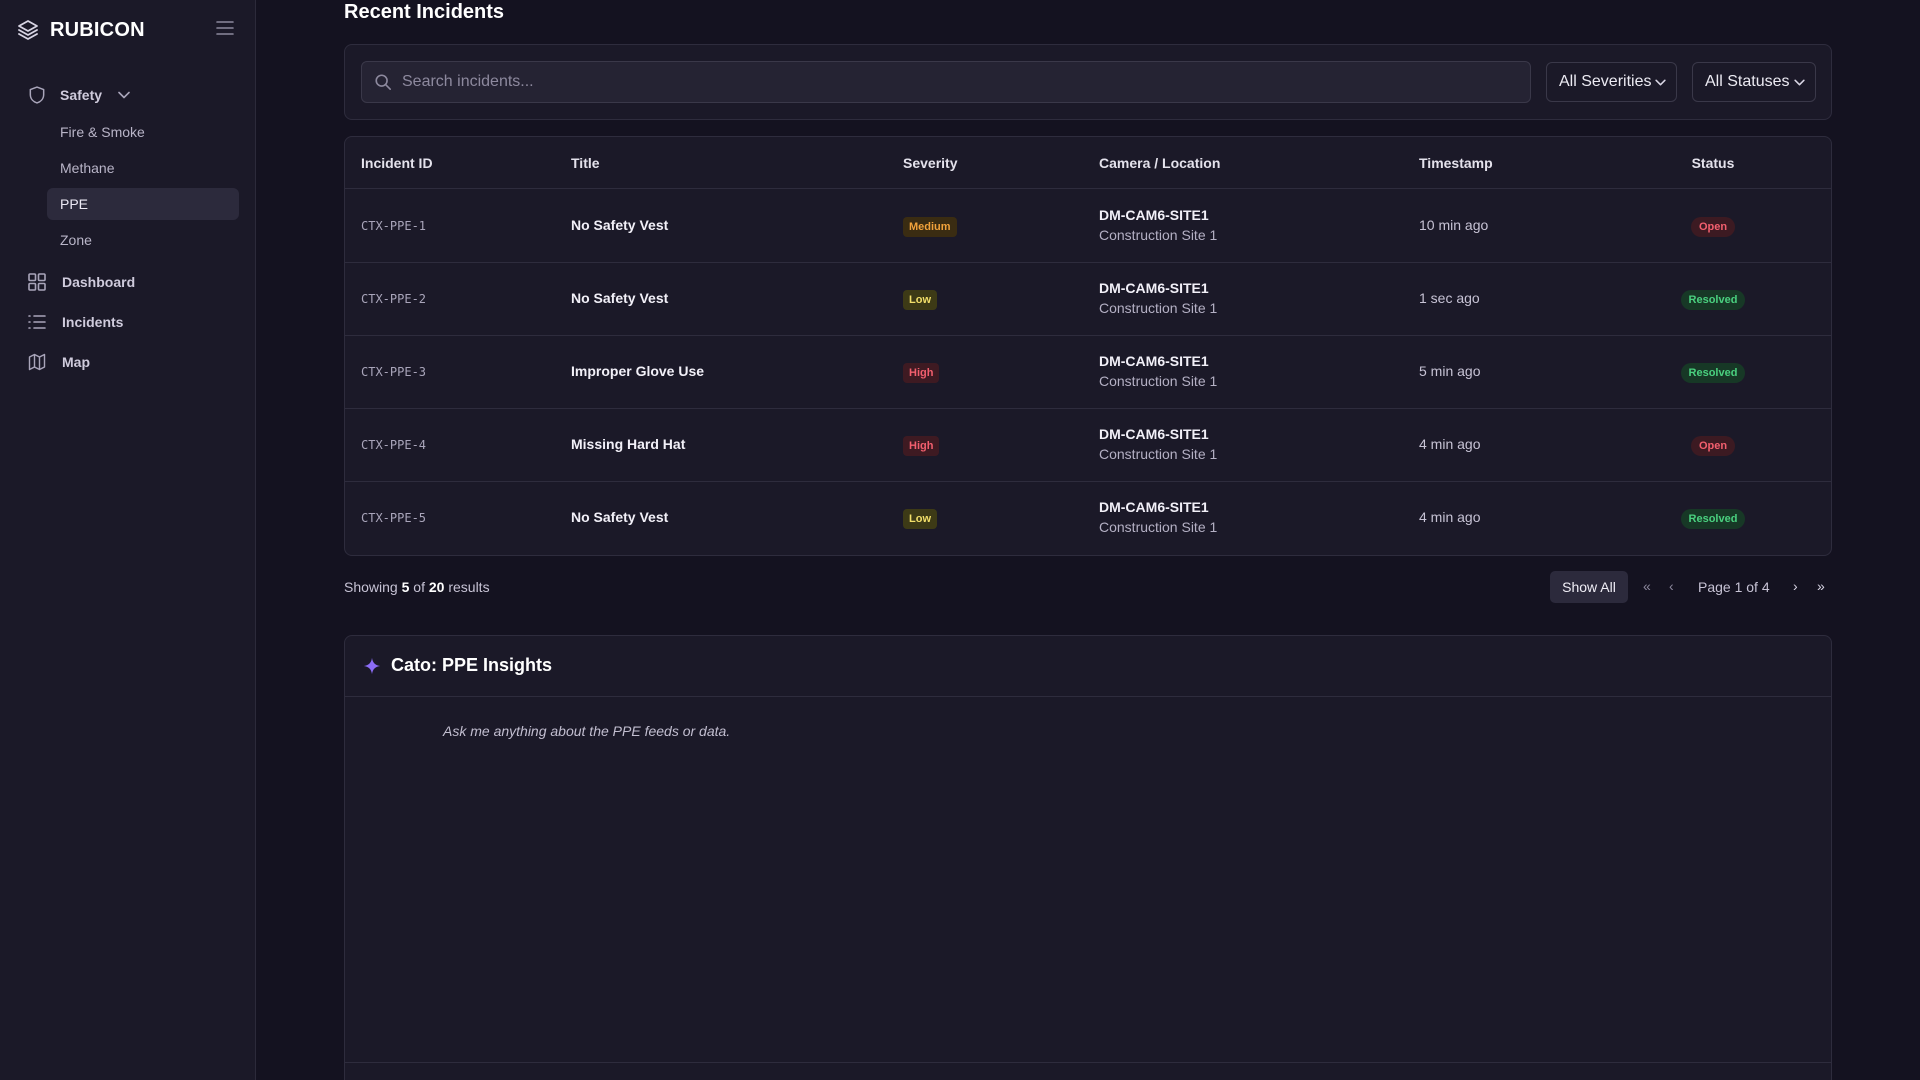  Describe the element at coordinates (397, 163) in the screenshot. I see `column-header-incident-id: Incident ID` at that location.